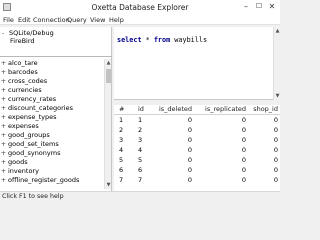 This screenshot has height=240, width=320. Describe the element at coordinates (52, 144) in the screenshot. I see `table-item: + good_set_items` at that location.